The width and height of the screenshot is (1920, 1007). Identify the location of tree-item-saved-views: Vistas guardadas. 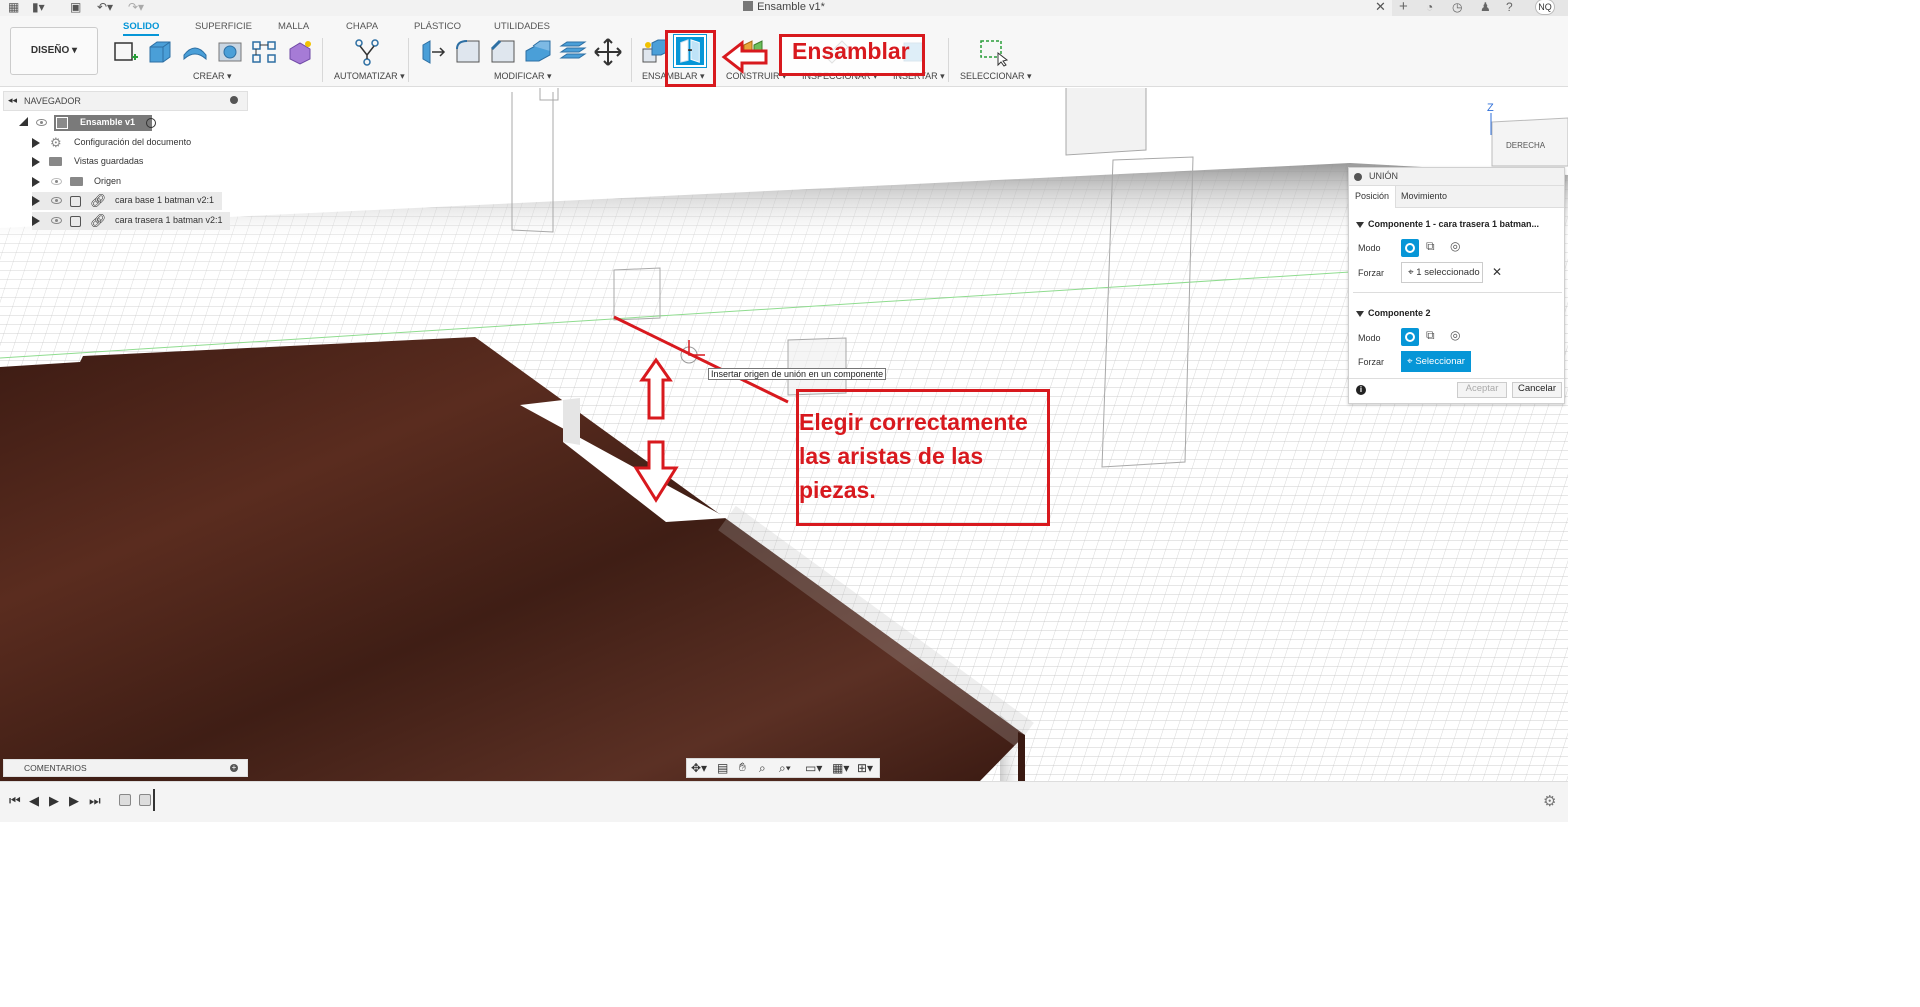
(117, 162).